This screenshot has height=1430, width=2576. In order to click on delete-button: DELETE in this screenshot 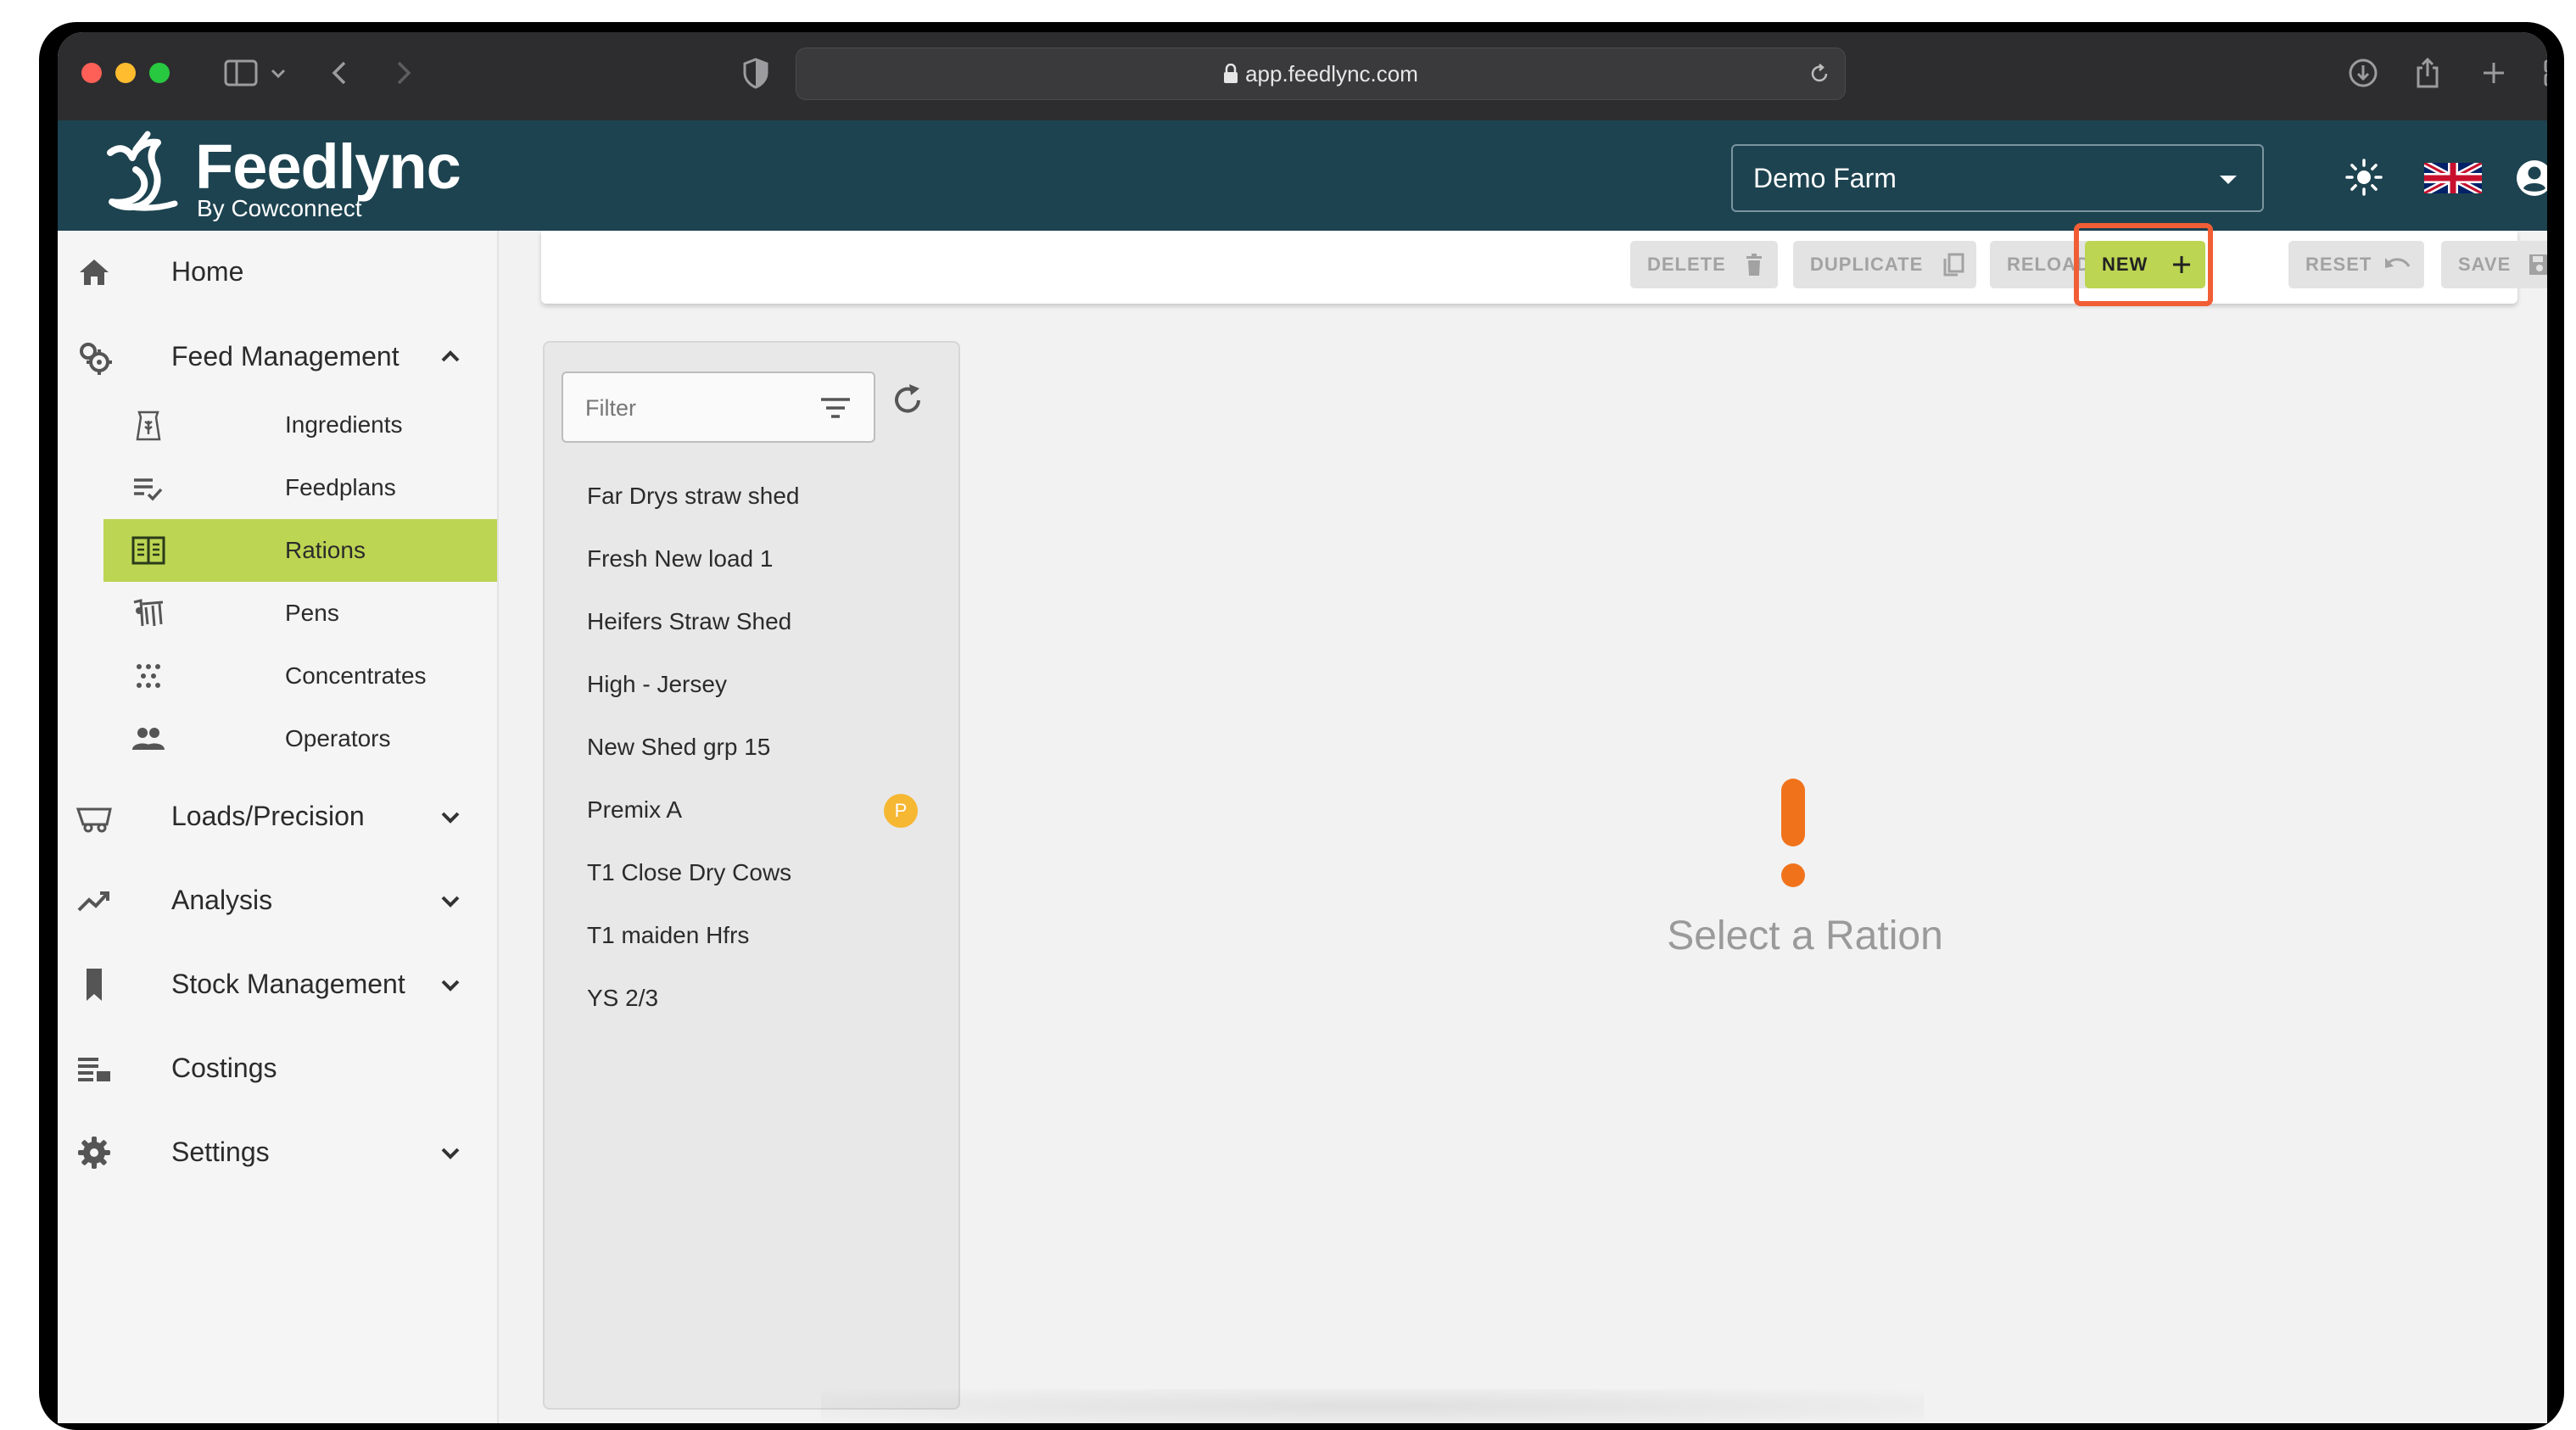, I will do `click(1704, 265)`.